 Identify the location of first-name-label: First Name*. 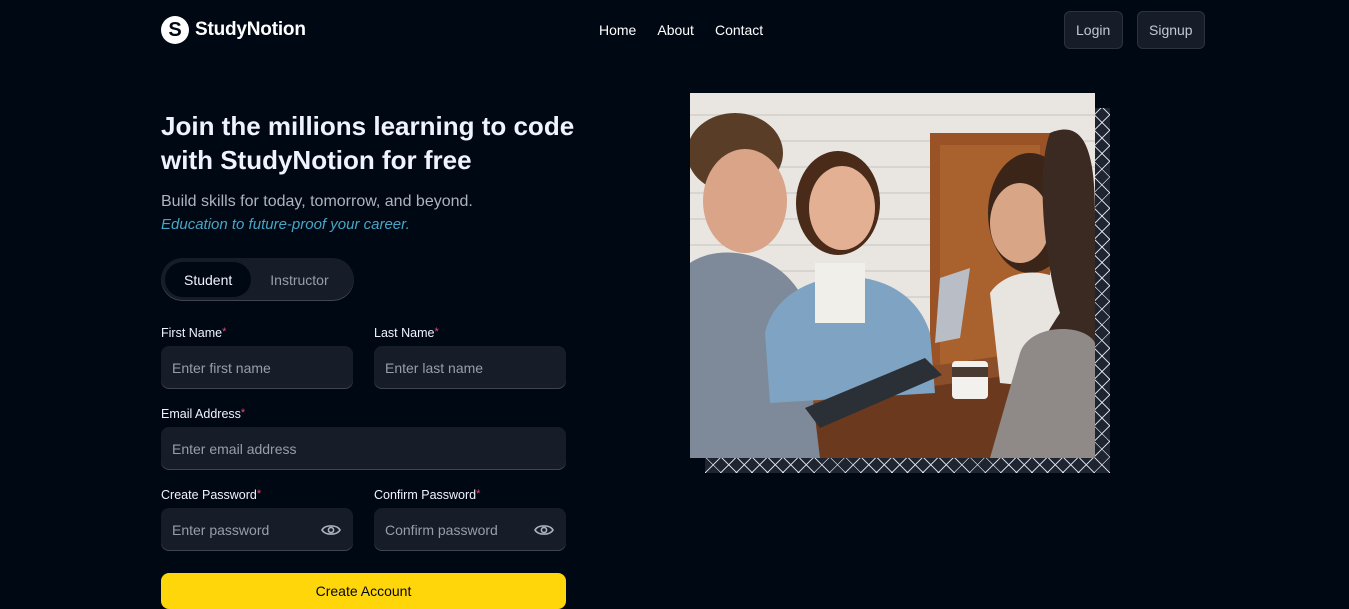
(193, 333).